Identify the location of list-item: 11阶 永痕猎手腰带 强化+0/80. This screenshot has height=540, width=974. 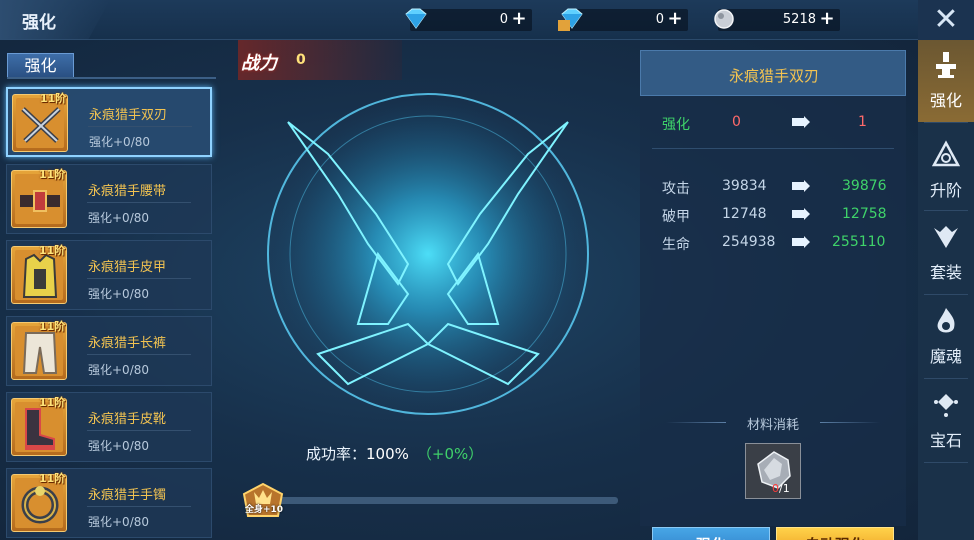
(109, 199).